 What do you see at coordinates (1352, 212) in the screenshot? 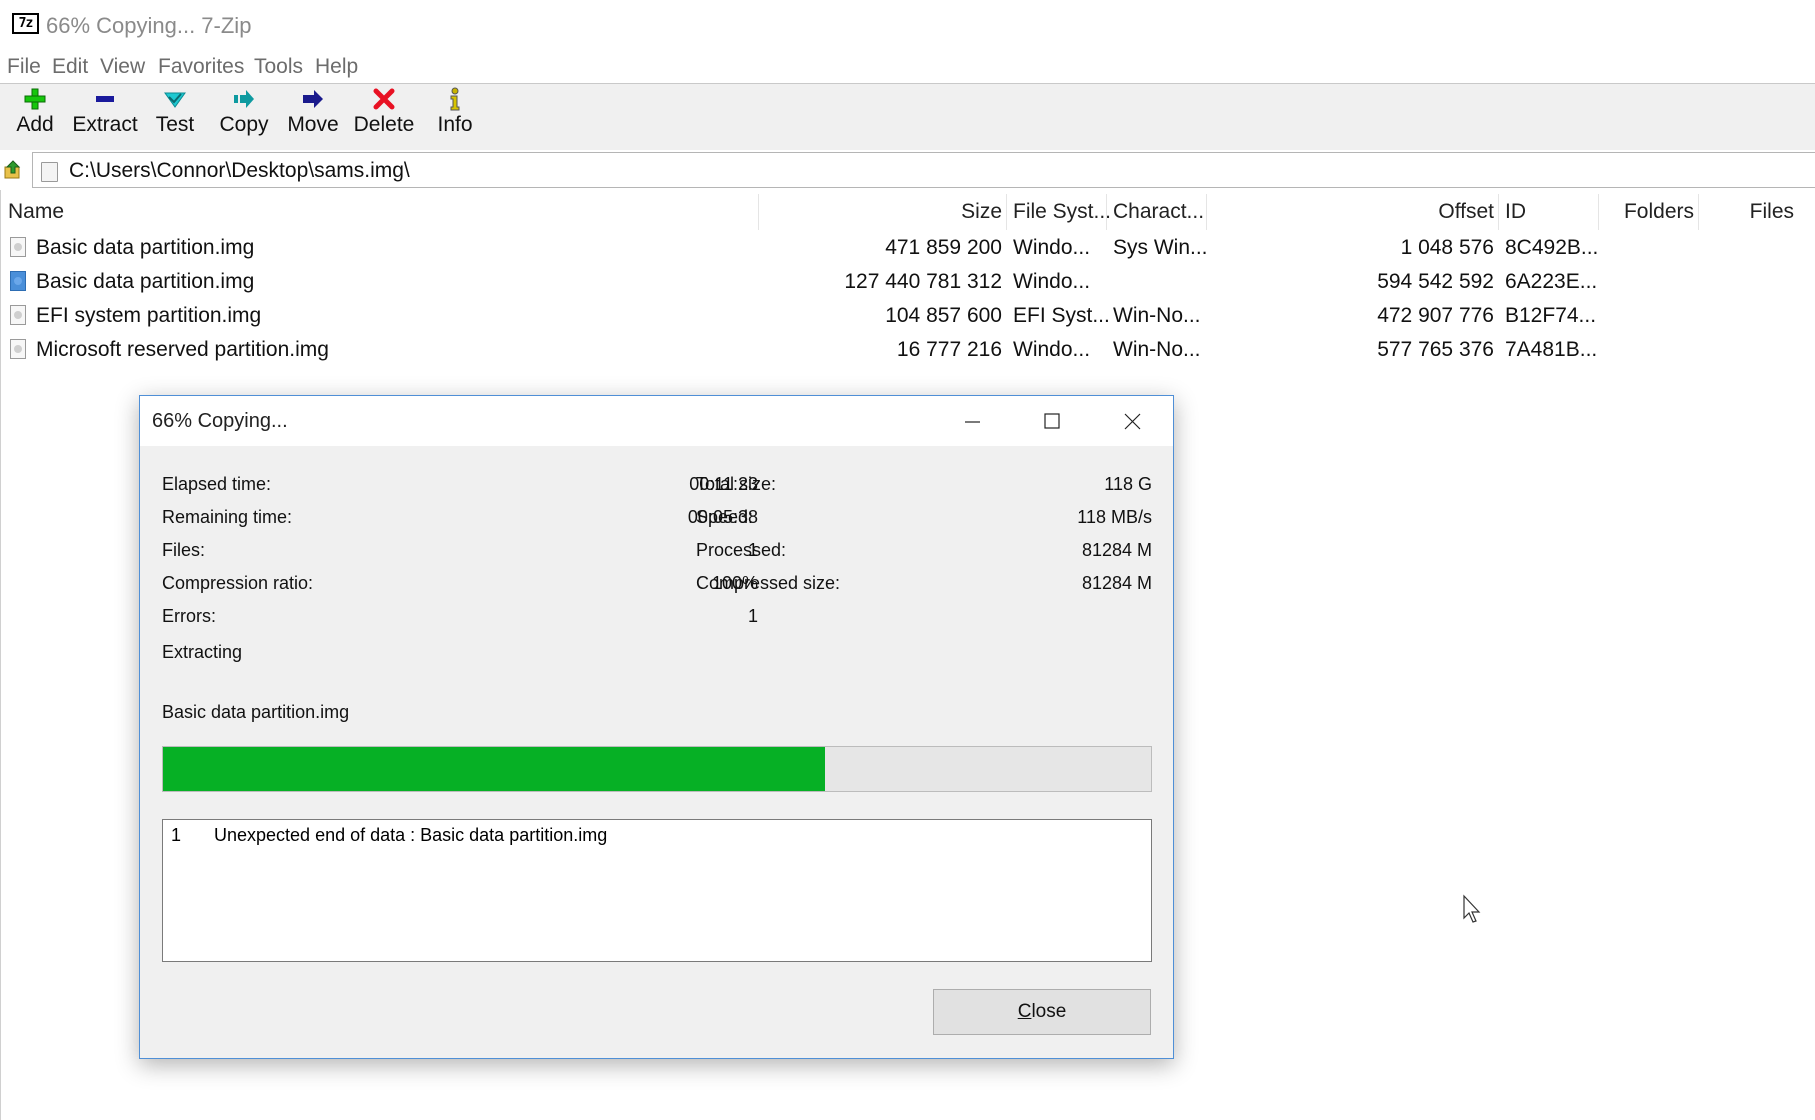
I see `col-header-offset: Offset` at bounding box center [1352, 212].